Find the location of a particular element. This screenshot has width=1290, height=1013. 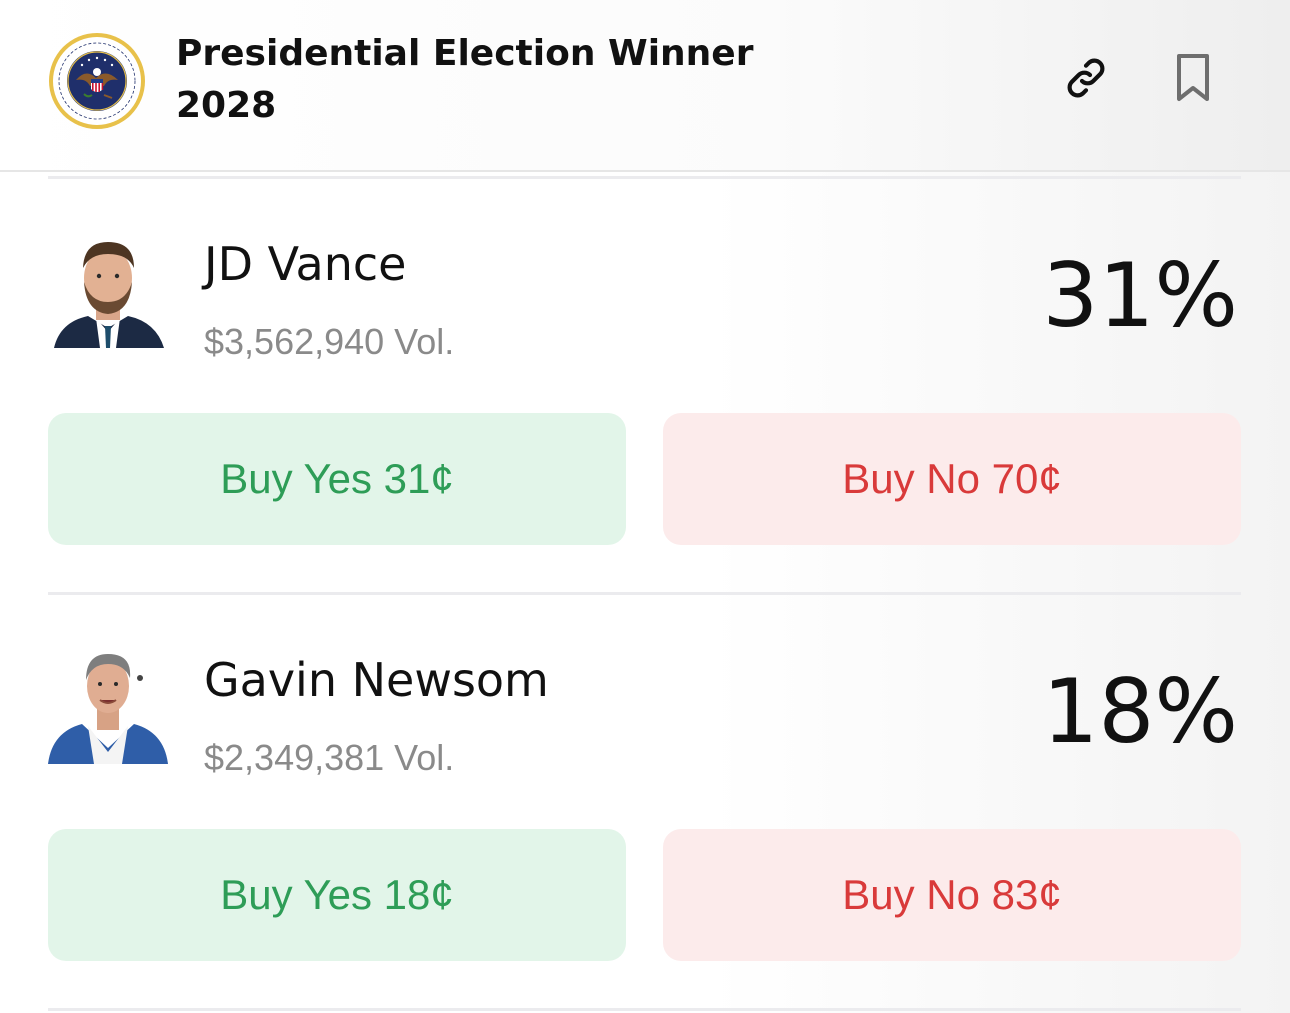

candidate-chance: 18% is located at coordinates (1140, 711).